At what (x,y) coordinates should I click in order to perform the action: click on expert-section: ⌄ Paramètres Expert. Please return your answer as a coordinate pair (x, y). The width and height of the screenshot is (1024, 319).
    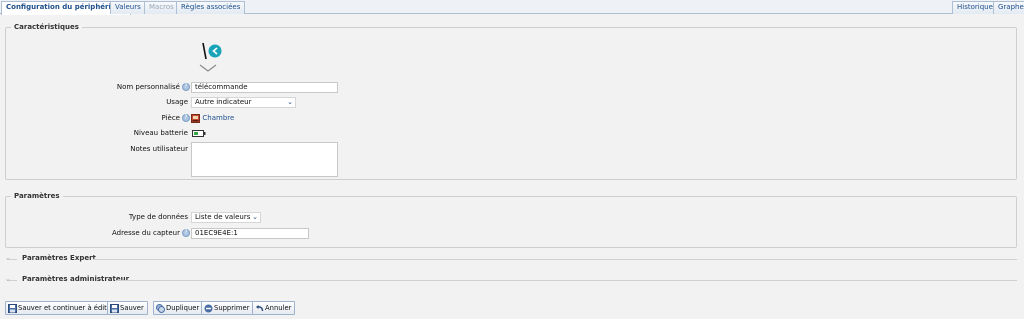
    Looking at the image, I should click on (511, 259).